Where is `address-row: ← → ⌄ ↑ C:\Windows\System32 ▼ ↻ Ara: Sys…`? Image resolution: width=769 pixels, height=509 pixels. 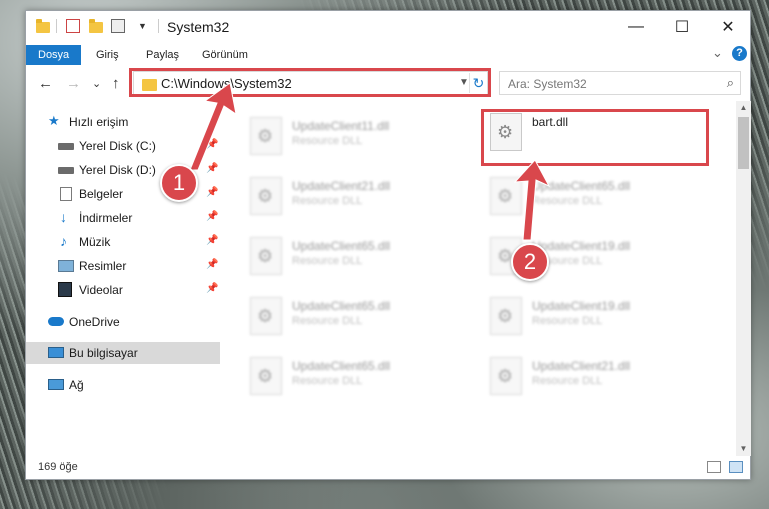 address-row: ← → ⌄ ↑ C:\Windows\System32 ▼ ↻ Ara: Sys… is located at coordinates (388, 82).